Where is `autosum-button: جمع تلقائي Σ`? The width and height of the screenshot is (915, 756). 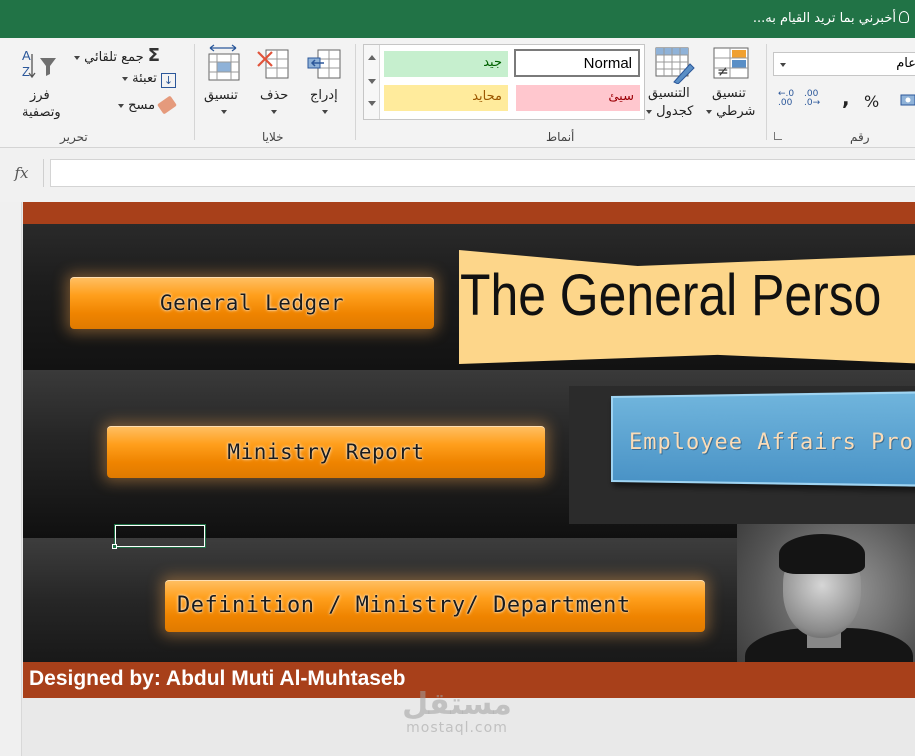 autosum-button: جمع تلقائي Σ is located at coordinates (117, 55).